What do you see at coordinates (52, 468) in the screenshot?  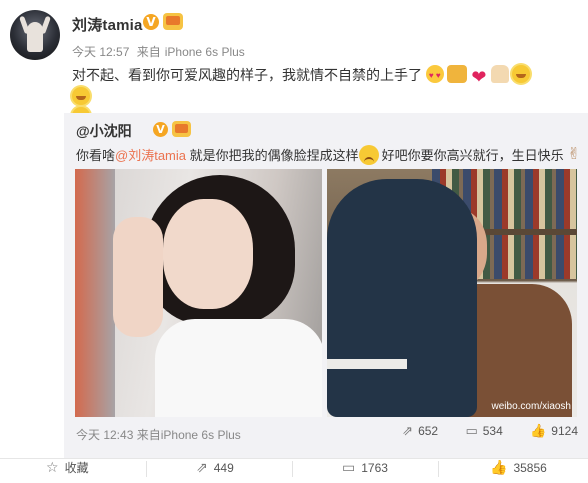 I see `star-icon: ☆` at bounding box center [52, 468].